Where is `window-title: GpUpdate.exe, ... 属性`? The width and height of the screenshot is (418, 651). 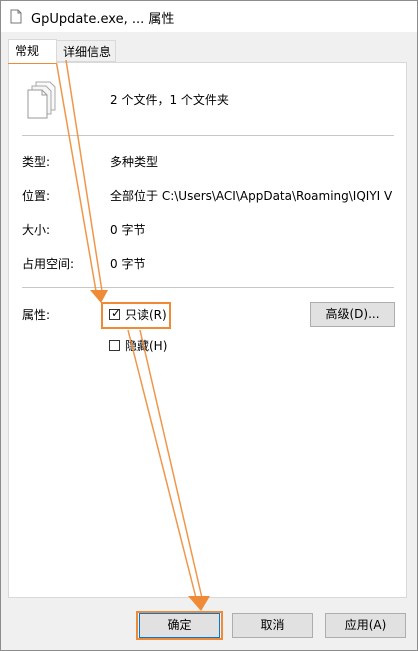 window-title: GpUpdate.exe, ... 属性 is located at coordinates (103, 19).